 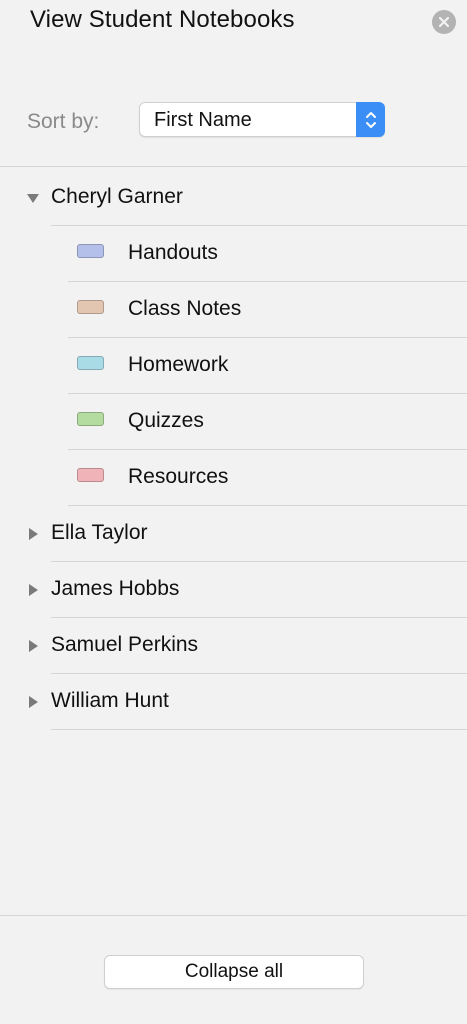 I want to click on updown-chevron-icon, so click(x=370, y=119).